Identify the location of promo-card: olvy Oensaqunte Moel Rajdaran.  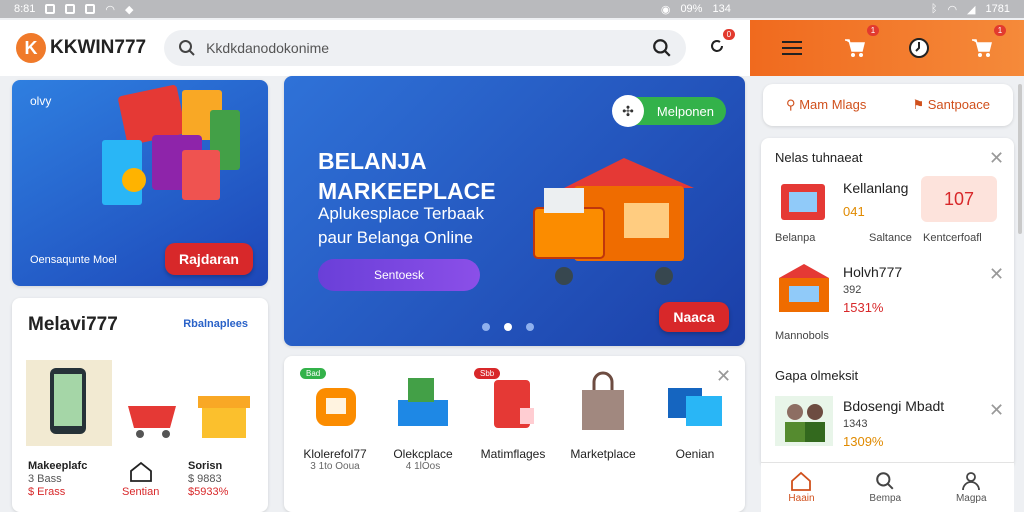
(140, 183).